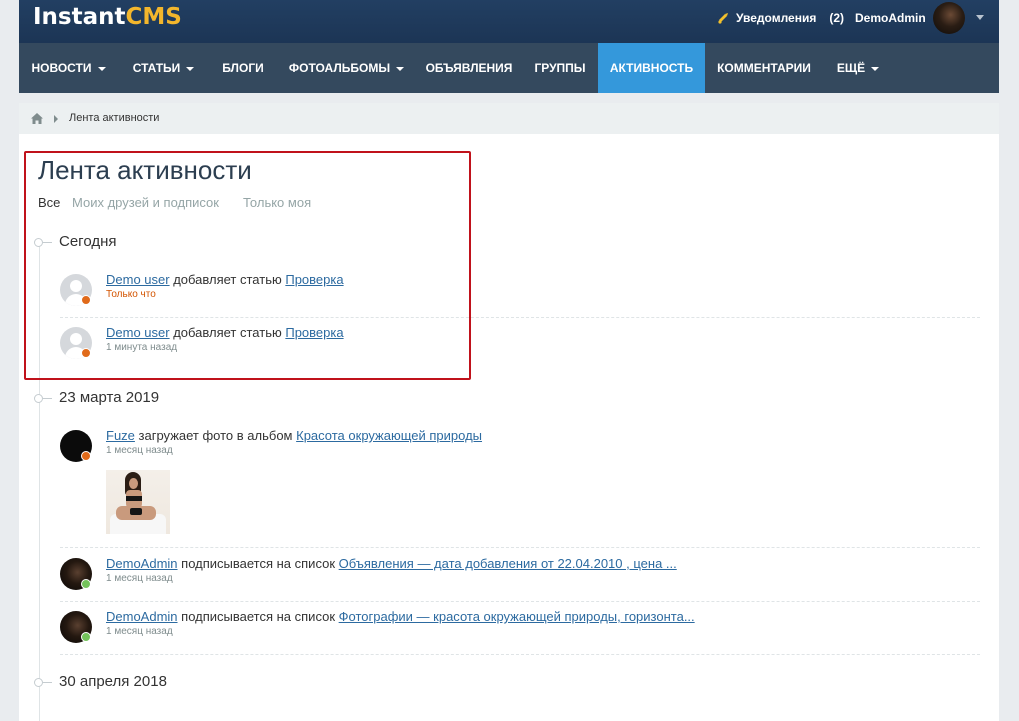 Image resolution: width=1019 pixels, height=721 pixels. Describe the element at coordinates (61, 68) in the screenshot. I see `nav-item-label: НОВОСТИ` at that location.